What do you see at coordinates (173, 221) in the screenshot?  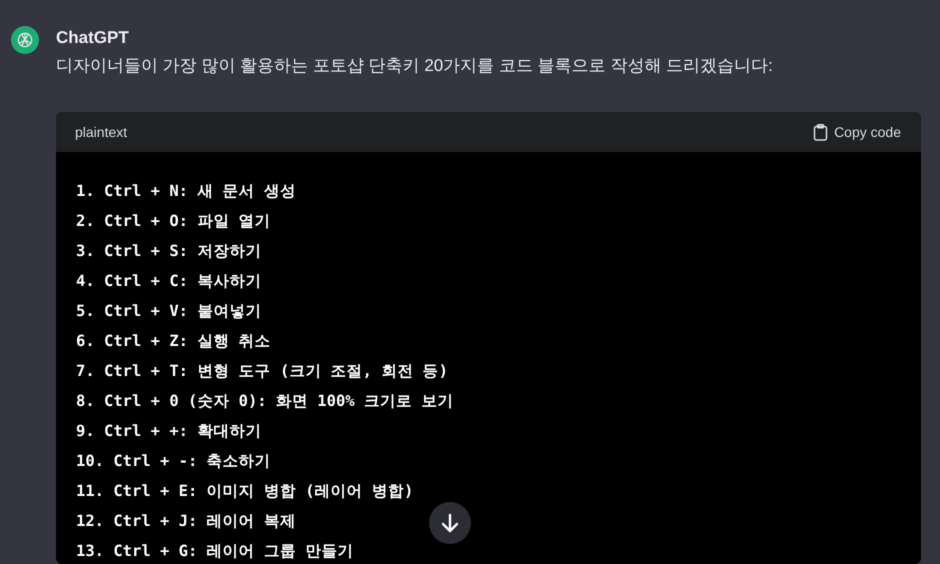 I see `code-line: 2. Ctrl + O: 파일 열기` at bounding box center [173, 221].